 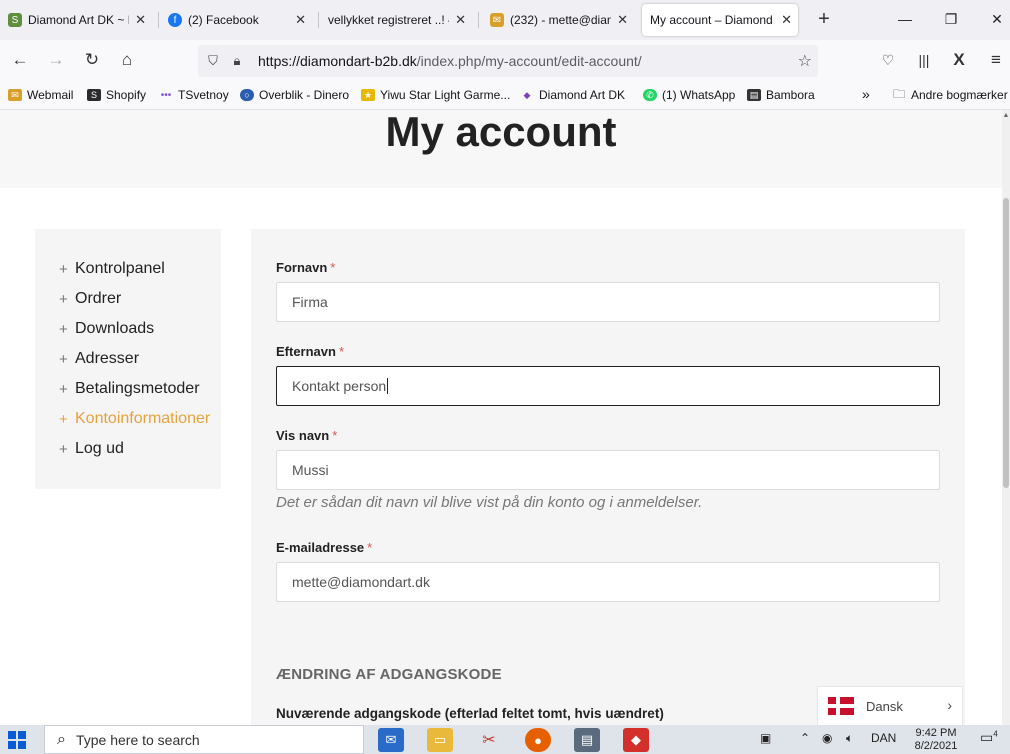 I want to click on restore-icon: ❐, so click(x=951, y=20).